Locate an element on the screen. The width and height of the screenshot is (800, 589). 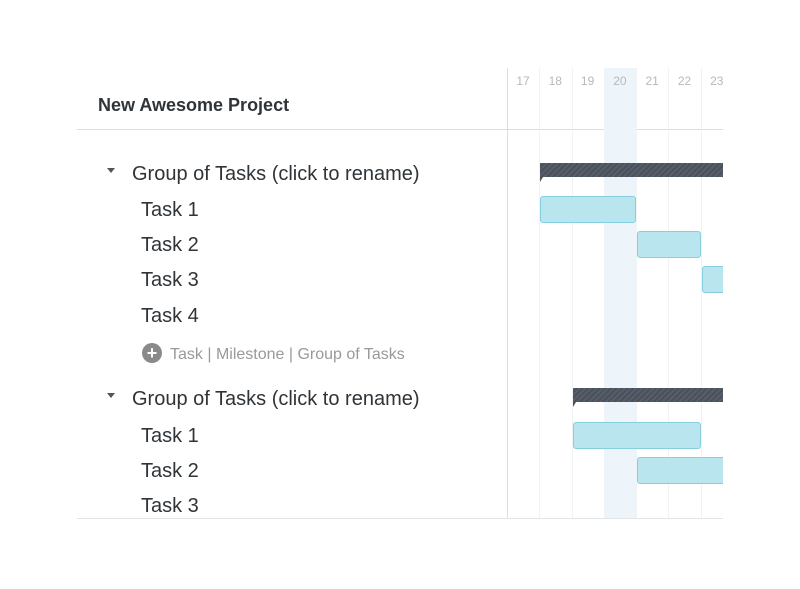
plus-icon: + is located at coordinates (152, 352).